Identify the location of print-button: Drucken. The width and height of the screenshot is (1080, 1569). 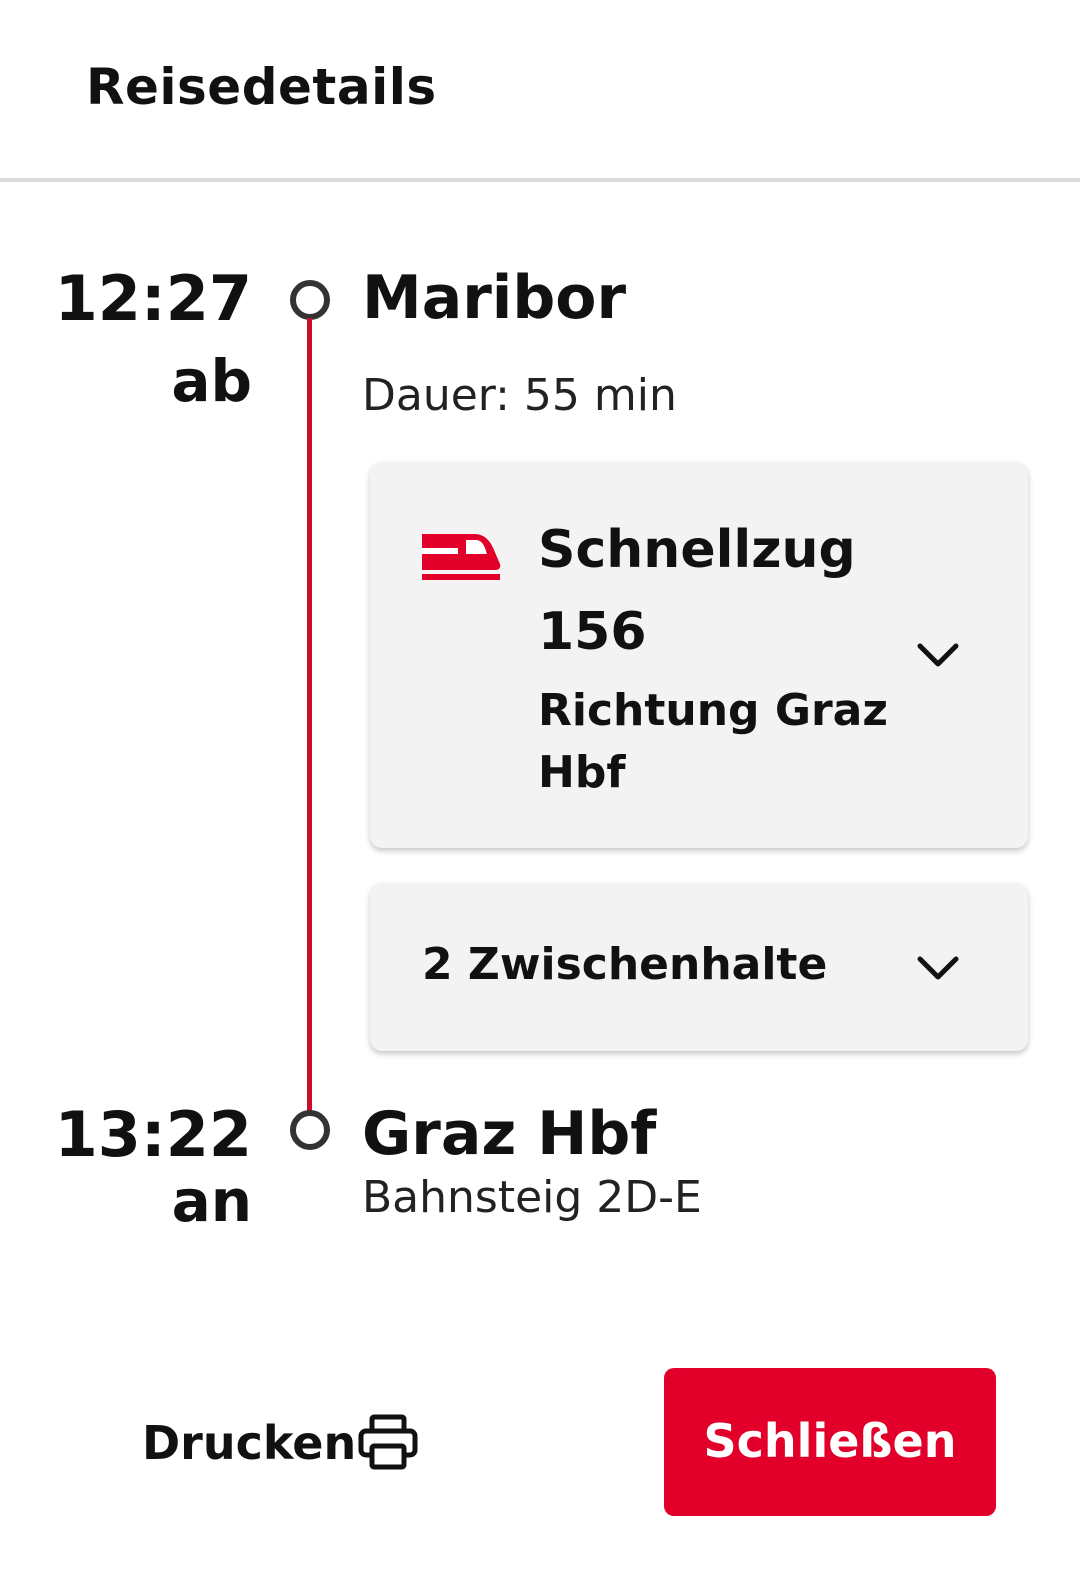
(280, 1445).